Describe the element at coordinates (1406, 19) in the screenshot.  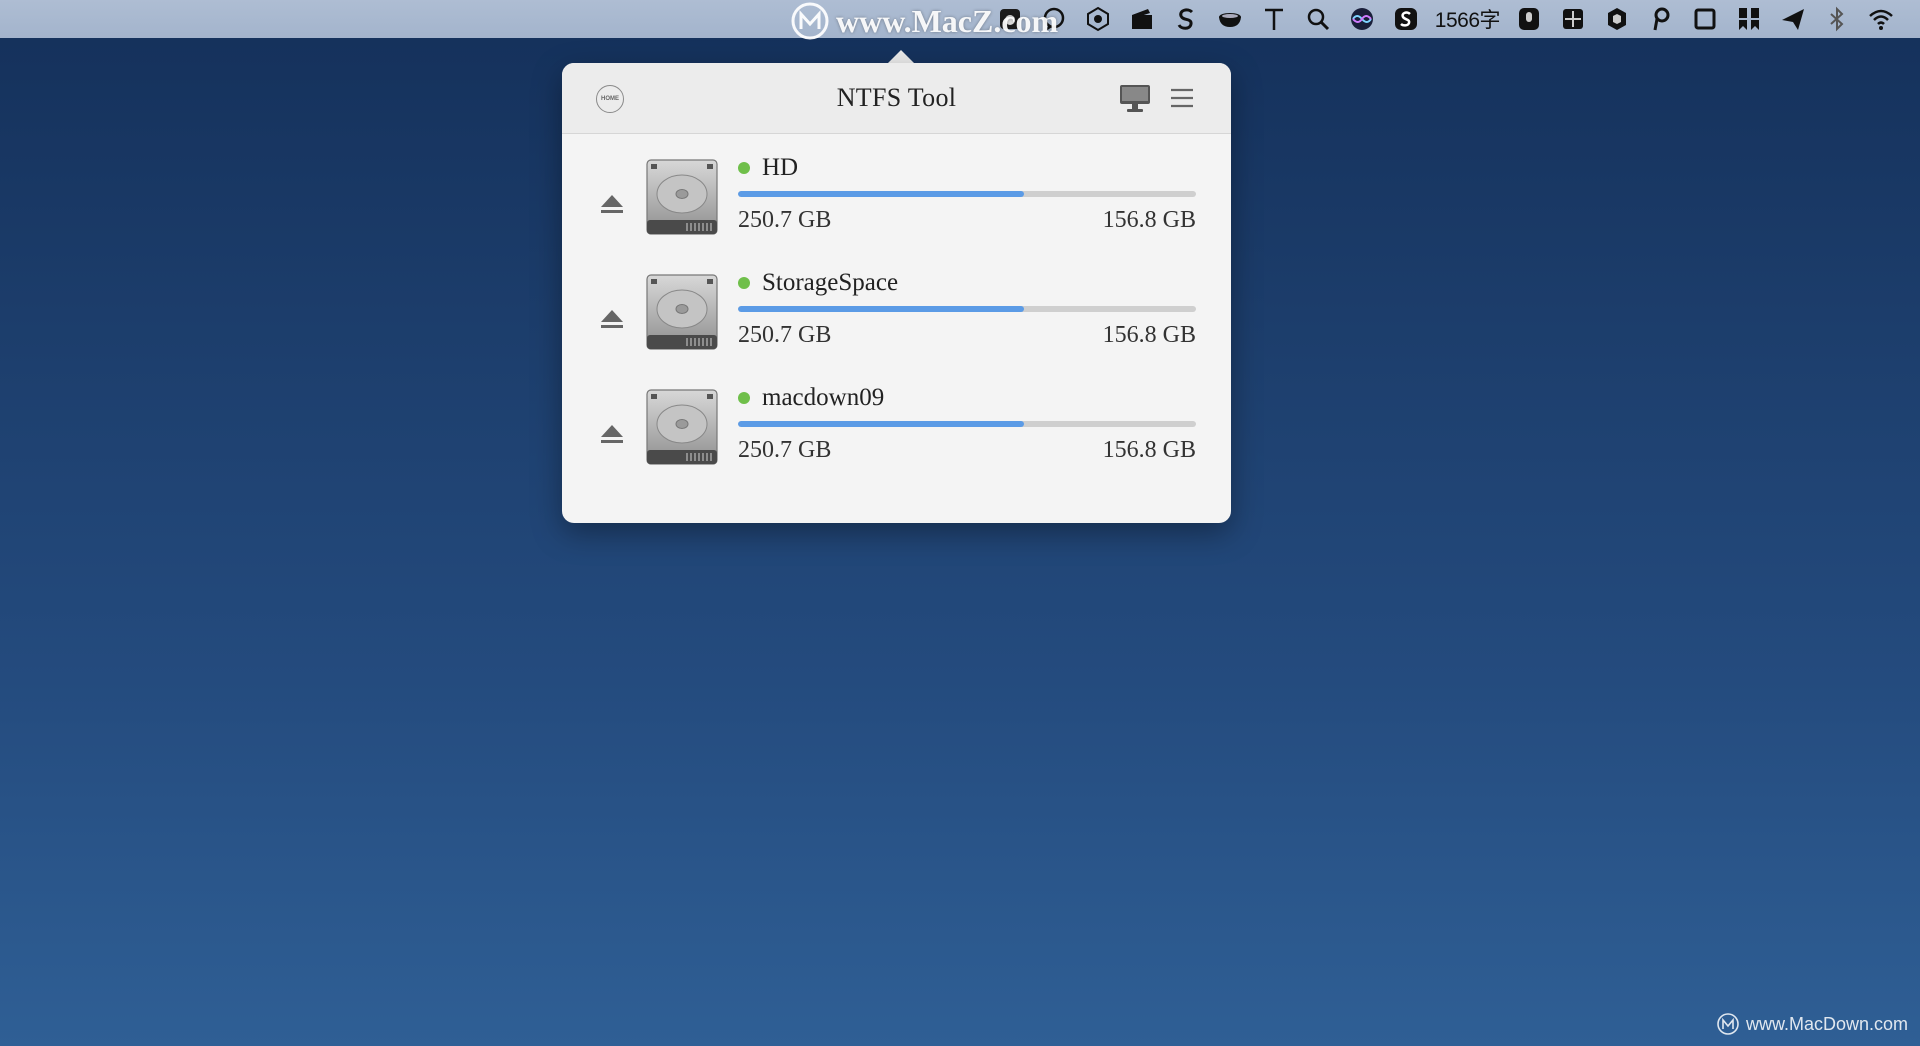
I see `sogou-s-icon` at that location.